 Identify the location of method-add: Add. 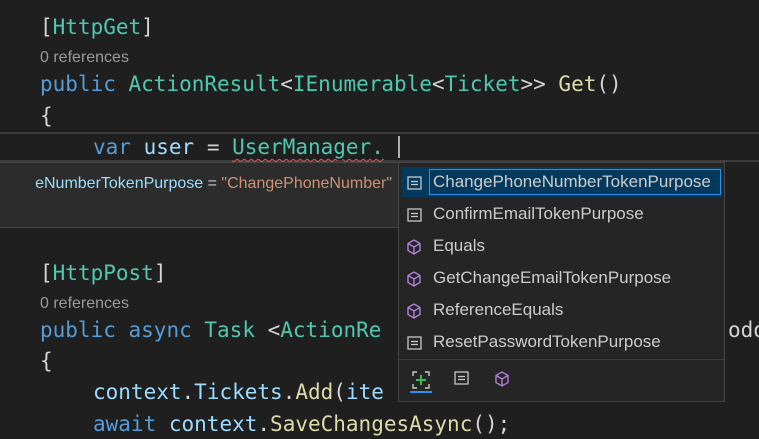
(314, 392).